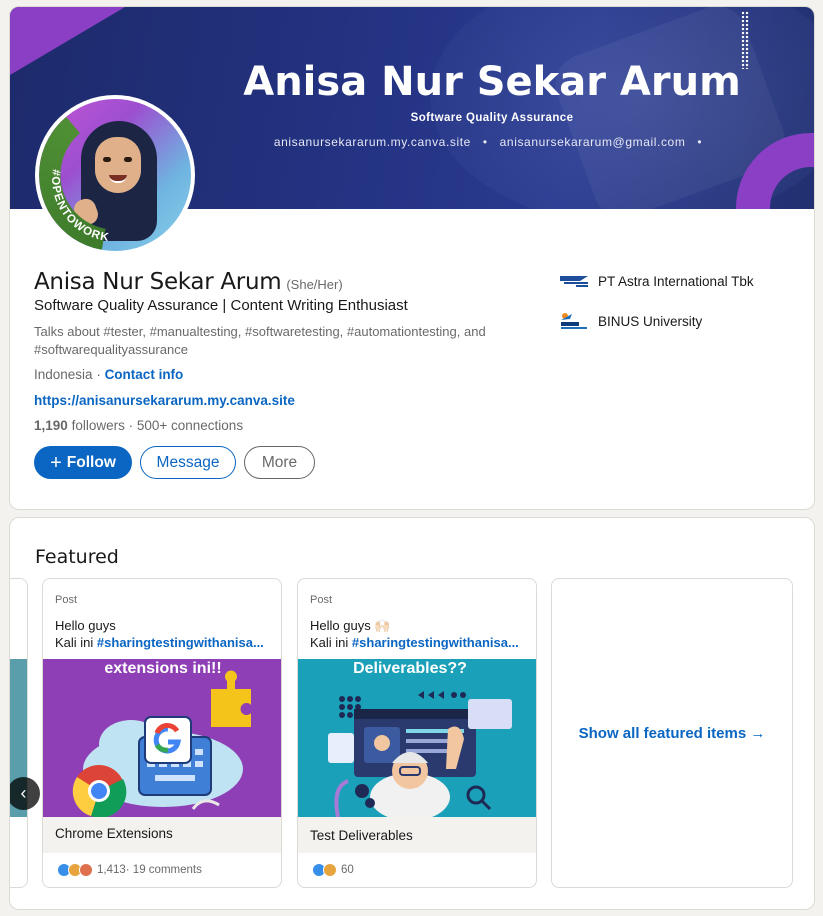 This screenshot has height=916, width=823. Describe the element at coordinates (410, 668) in the screenshot. I see `featured-image-headline: Deliverables??` at that location.